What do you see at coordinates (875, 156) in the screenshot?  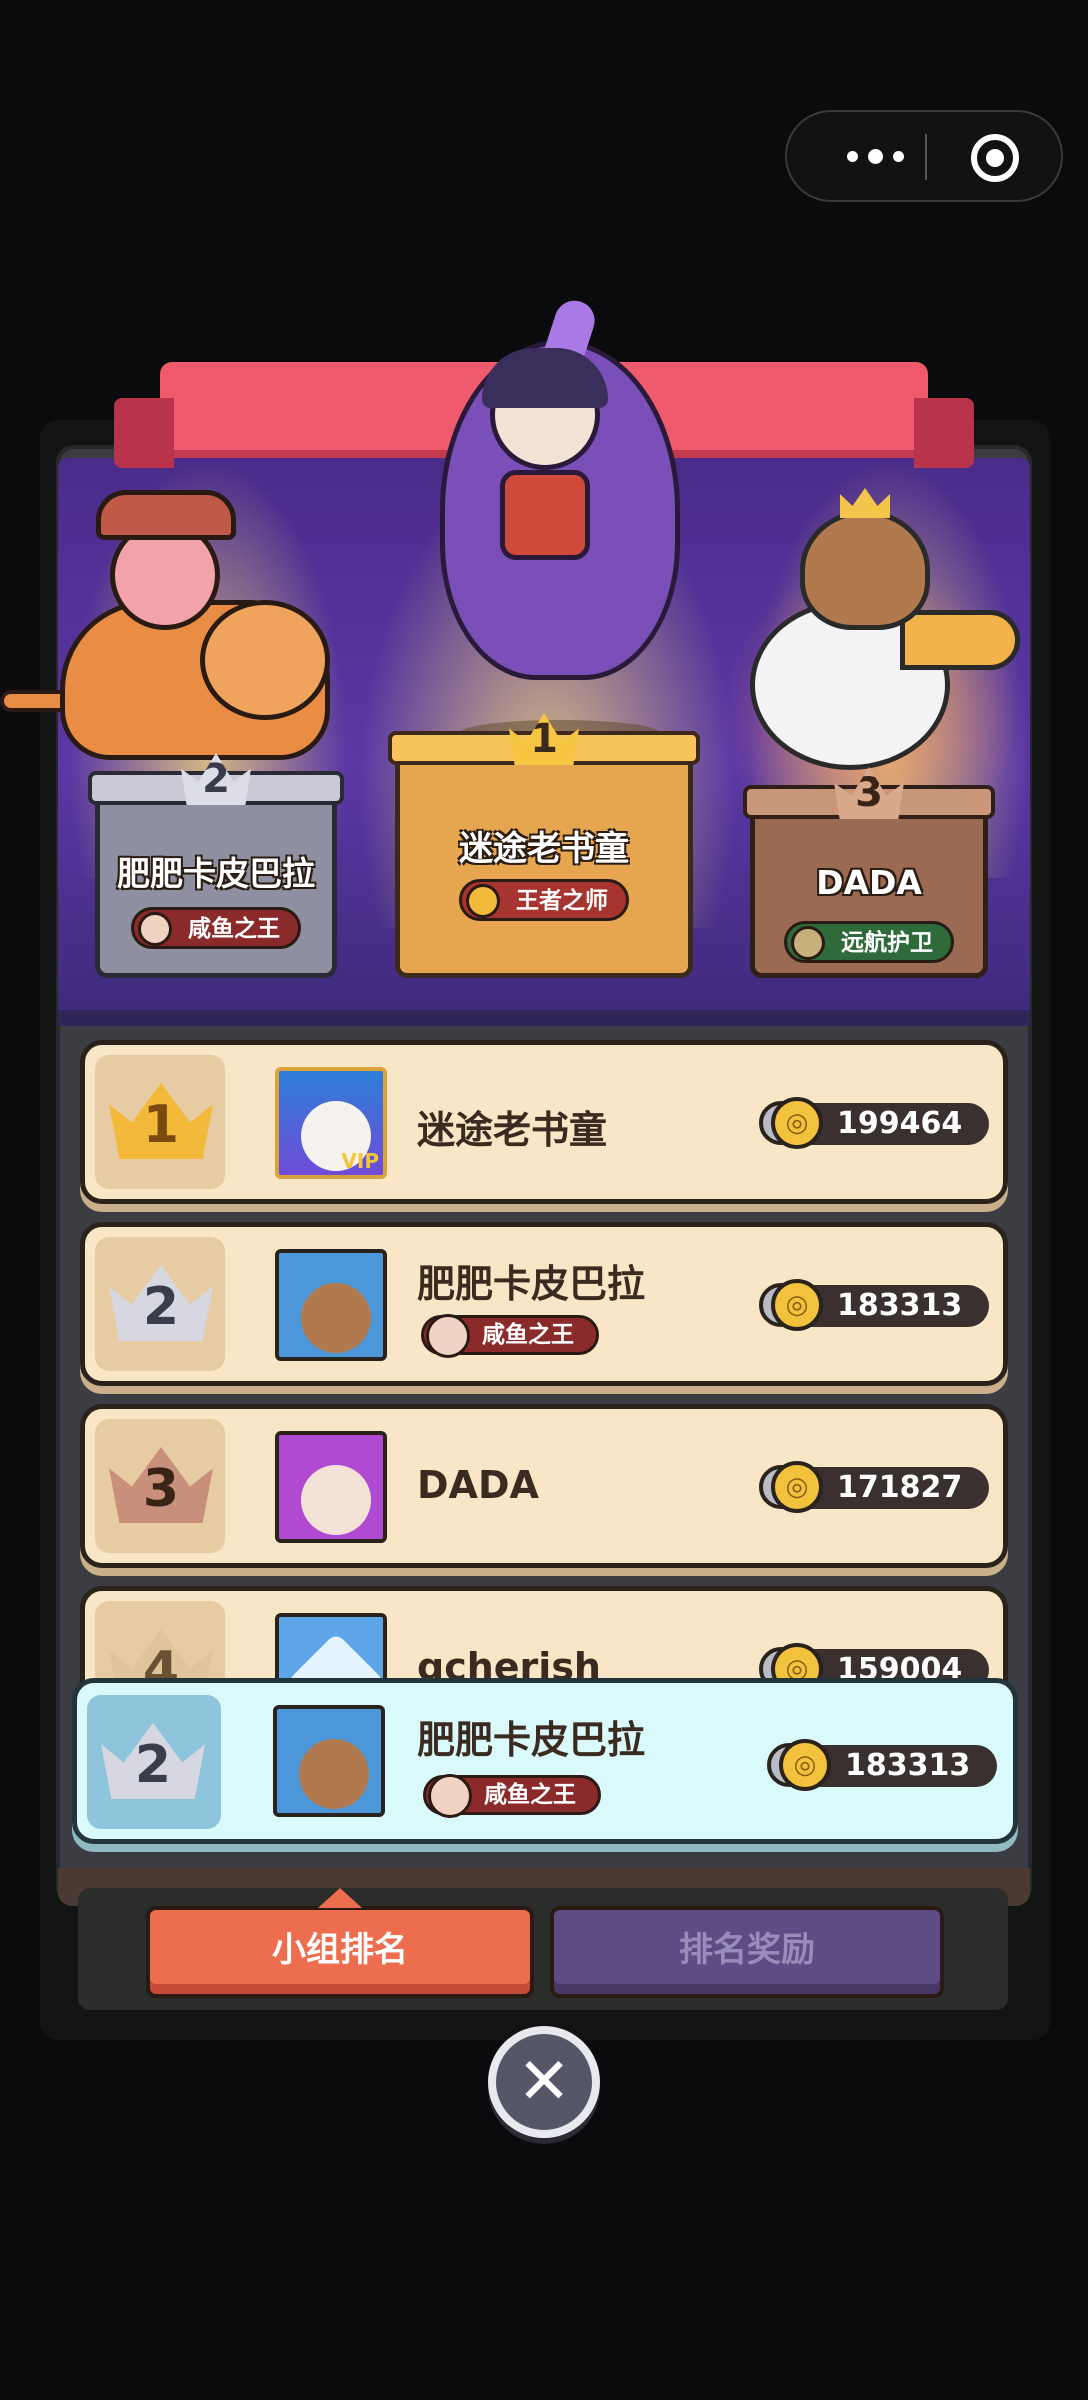 I see `more-dots-icon` at bounding box center [875, 156].